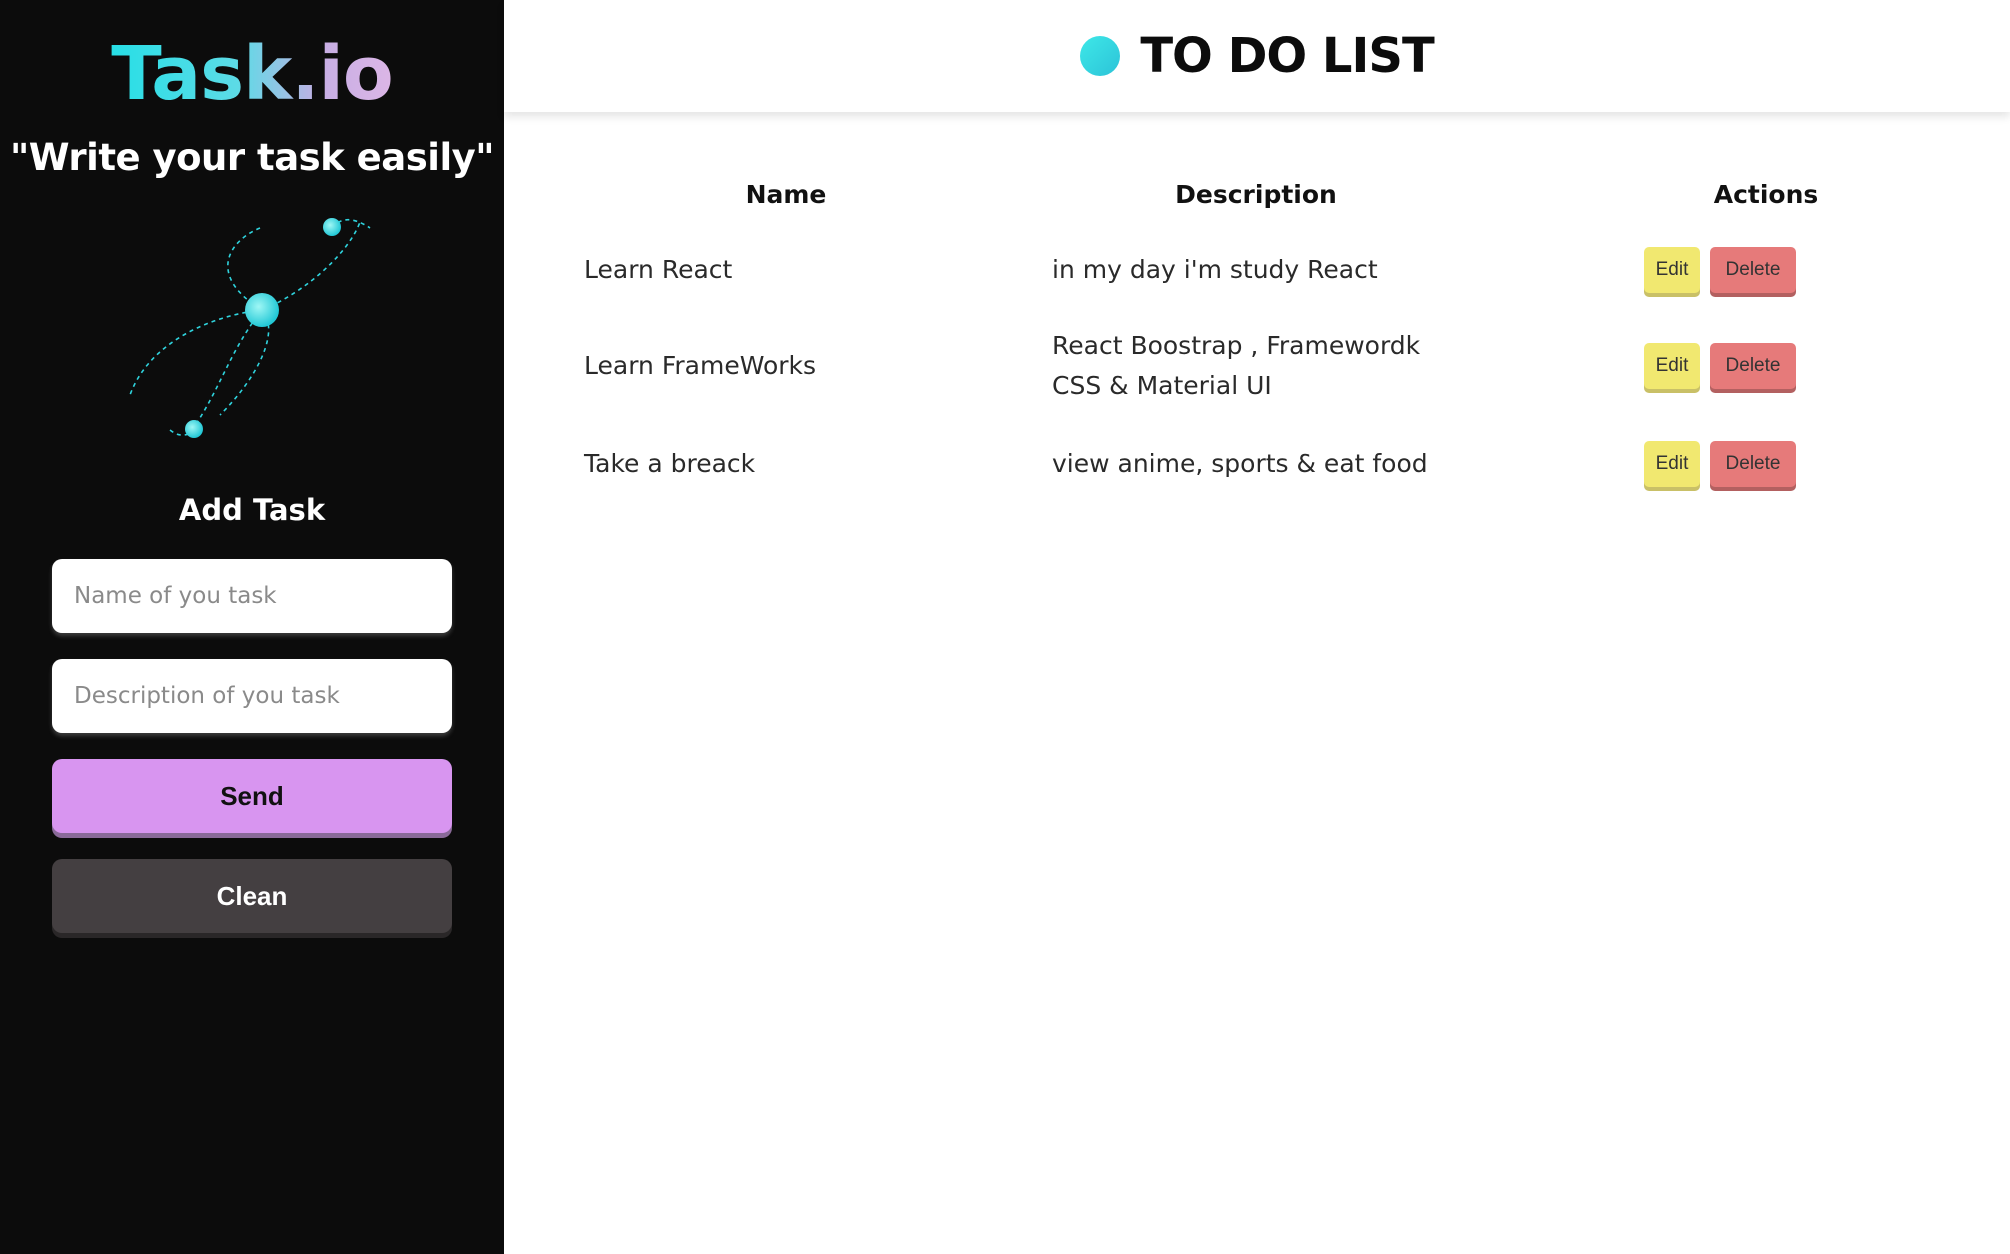  I want to click on gradient-circle-icon, so click(1100, 56).